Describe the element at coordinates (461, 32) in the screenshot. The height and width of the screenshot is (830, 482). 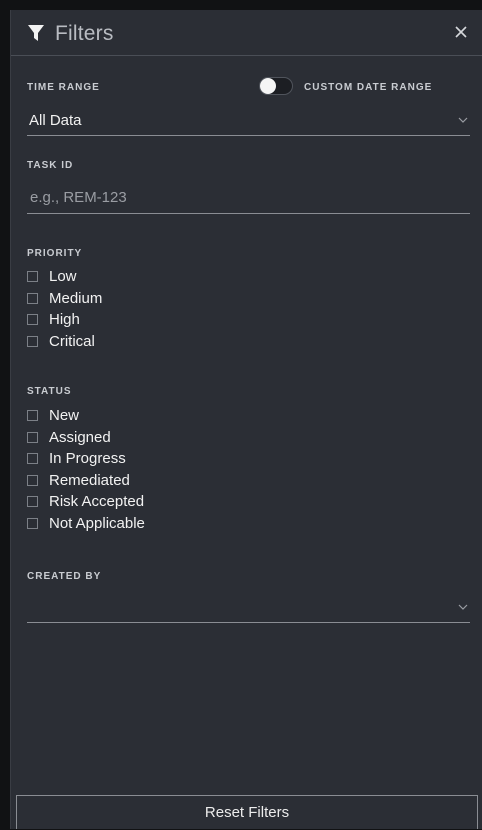
I see `close-icon` at that location.